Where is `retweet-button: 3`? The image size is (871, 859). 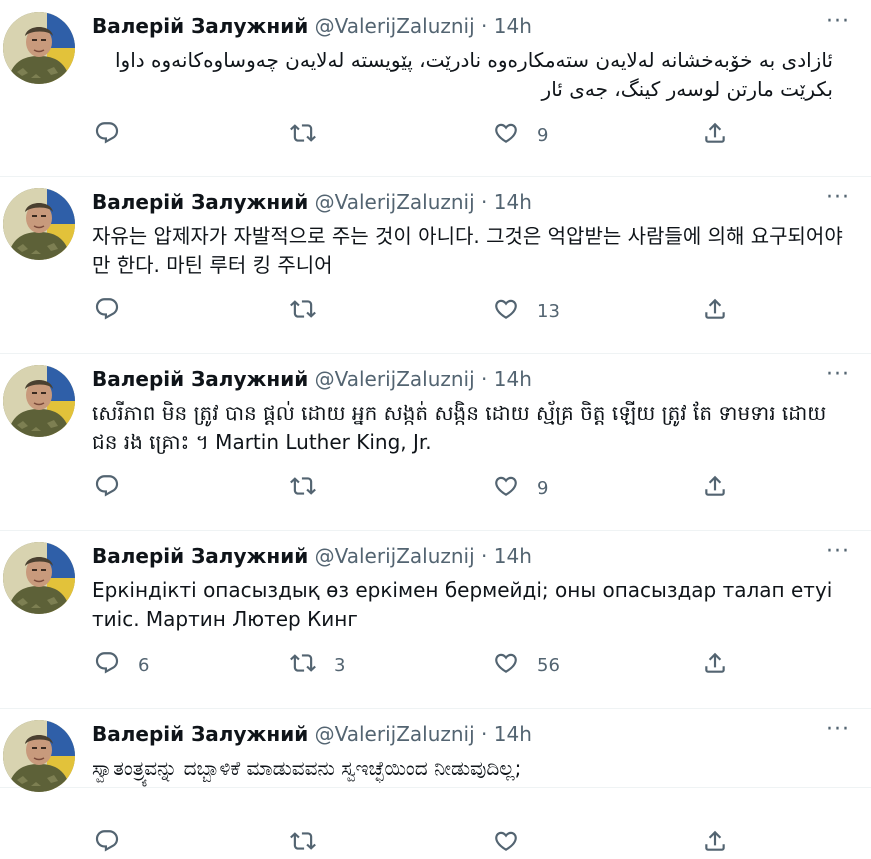
retweet-button: 3 is located at coordinates (317, 665).